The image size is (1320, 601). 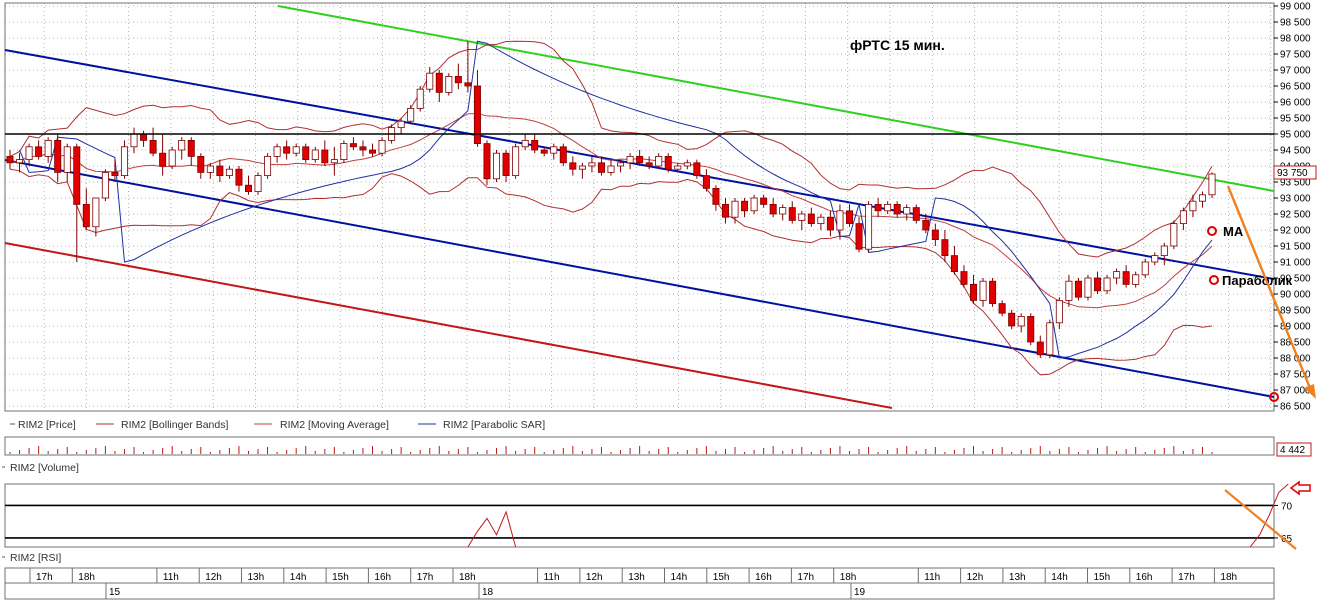 What do you see at coordinates (1295, 103) in the screenshot?
I see `price-tick-label: 96 000` at bounding box center [1295, 103].